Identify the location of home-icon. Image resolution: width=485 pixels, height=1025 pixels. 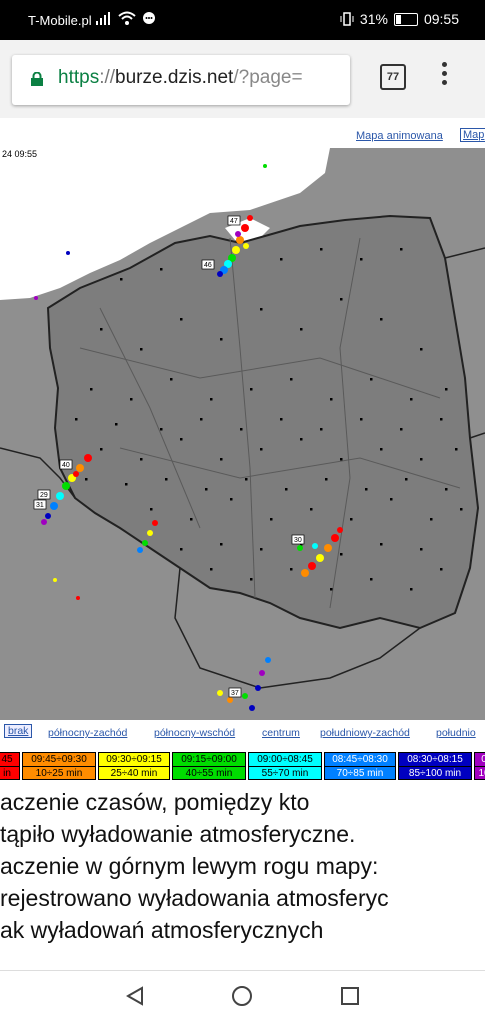
(242, 996).